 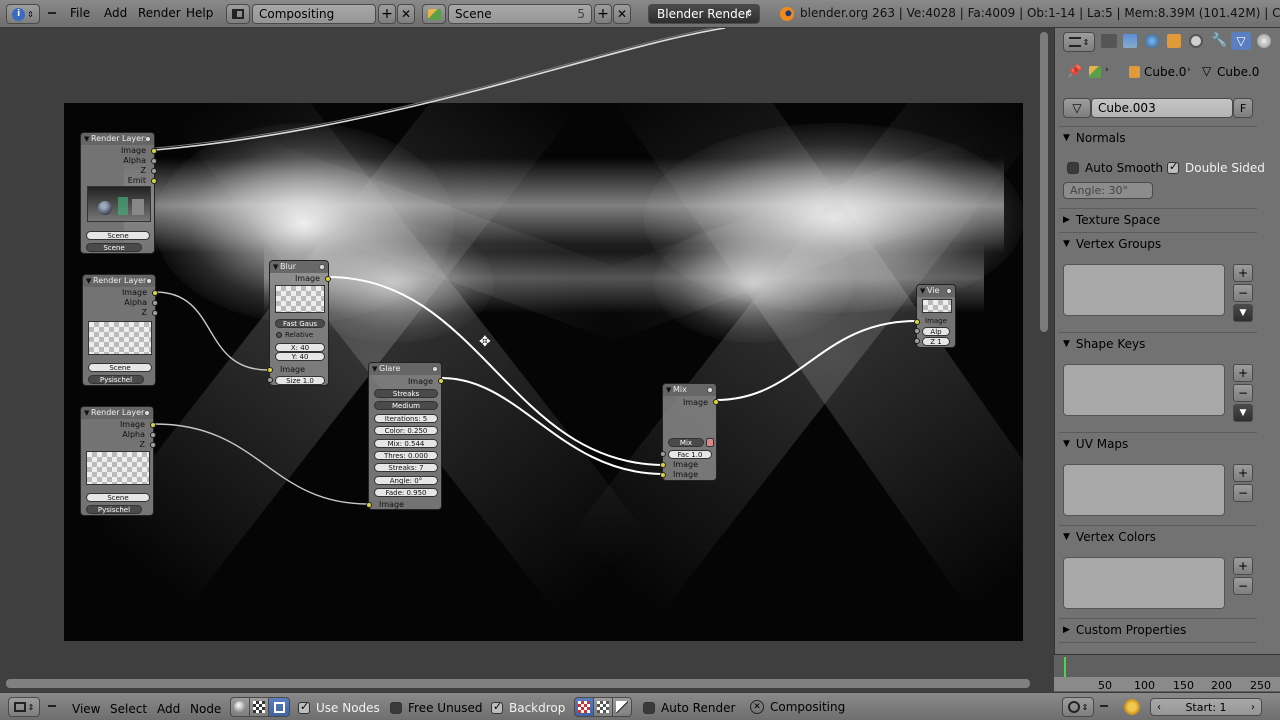 I want to click on delete-screen-button: ✕, so click(x=406, y=14).